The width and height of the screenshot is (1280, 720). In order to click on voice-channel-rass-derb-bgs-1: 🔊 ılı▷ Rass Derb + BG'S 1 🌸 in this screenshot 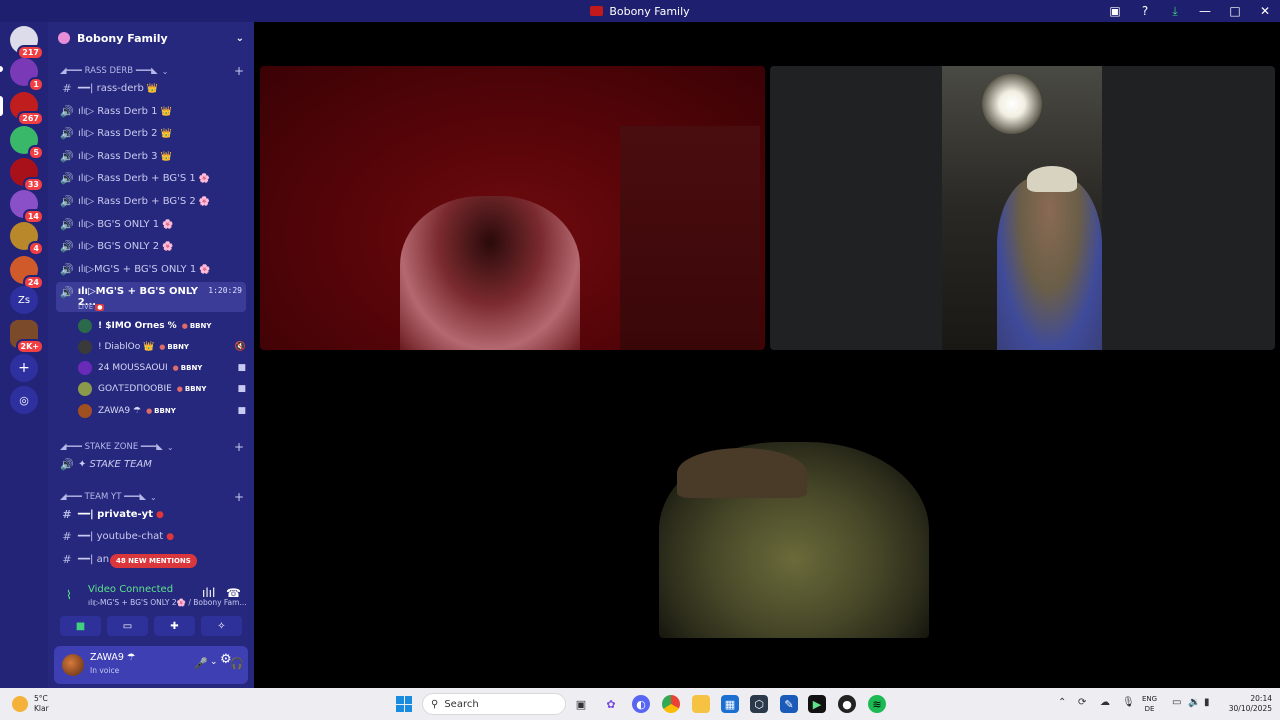, I will do `click(151, 178)`.